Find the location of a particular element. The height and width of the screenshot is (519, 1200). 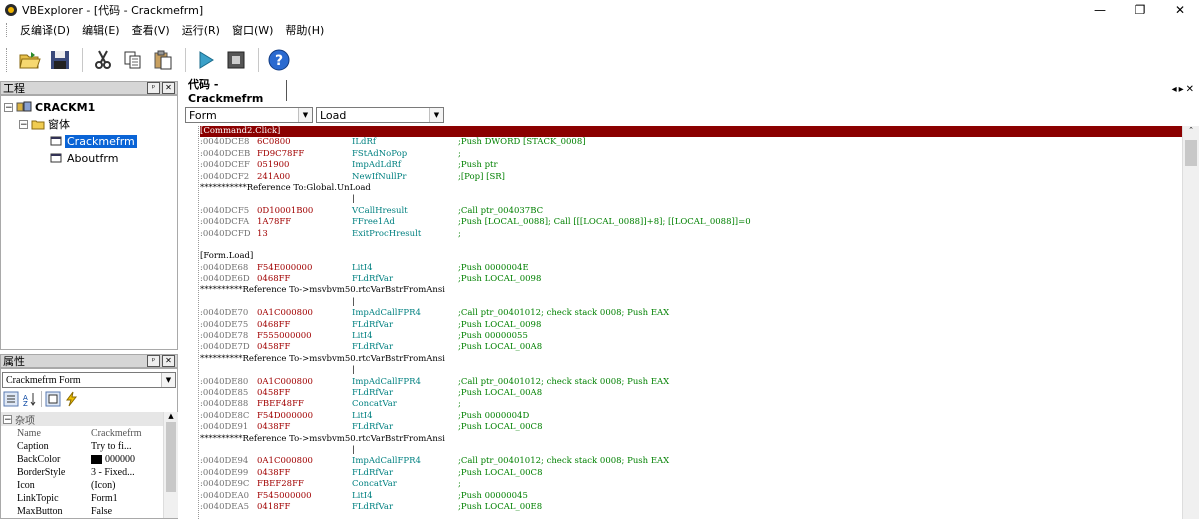

category-row: − 杂项 is located at coordinates (82, 419).